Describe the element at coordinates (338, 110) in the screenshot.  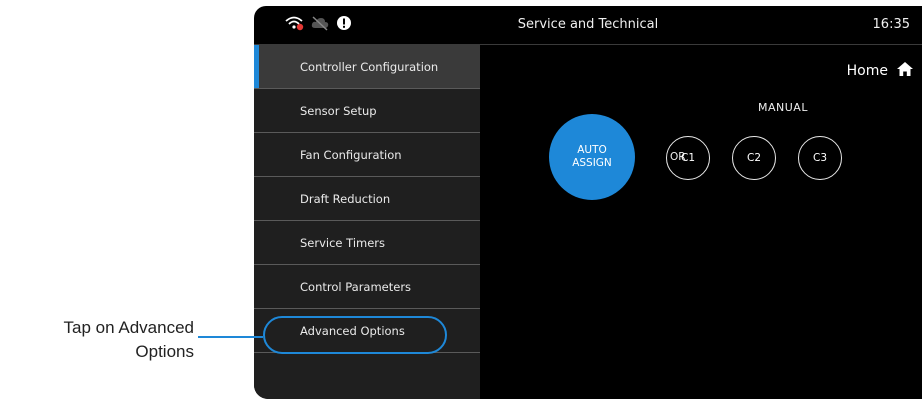
I see `sidebar-item-label: Sensor Setup` at that location.